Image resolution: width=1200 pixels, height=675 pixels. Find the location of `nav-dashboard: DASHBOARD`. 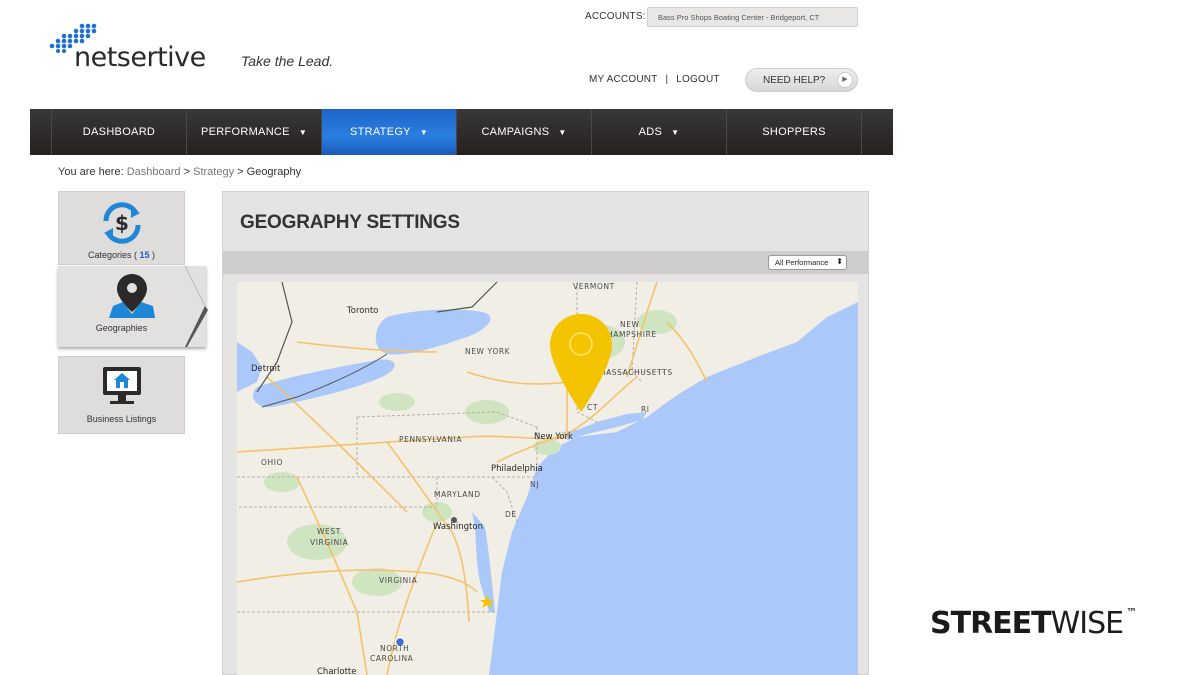

nav-dashboard: DASHBOARD is located at coordinates (119, 132).